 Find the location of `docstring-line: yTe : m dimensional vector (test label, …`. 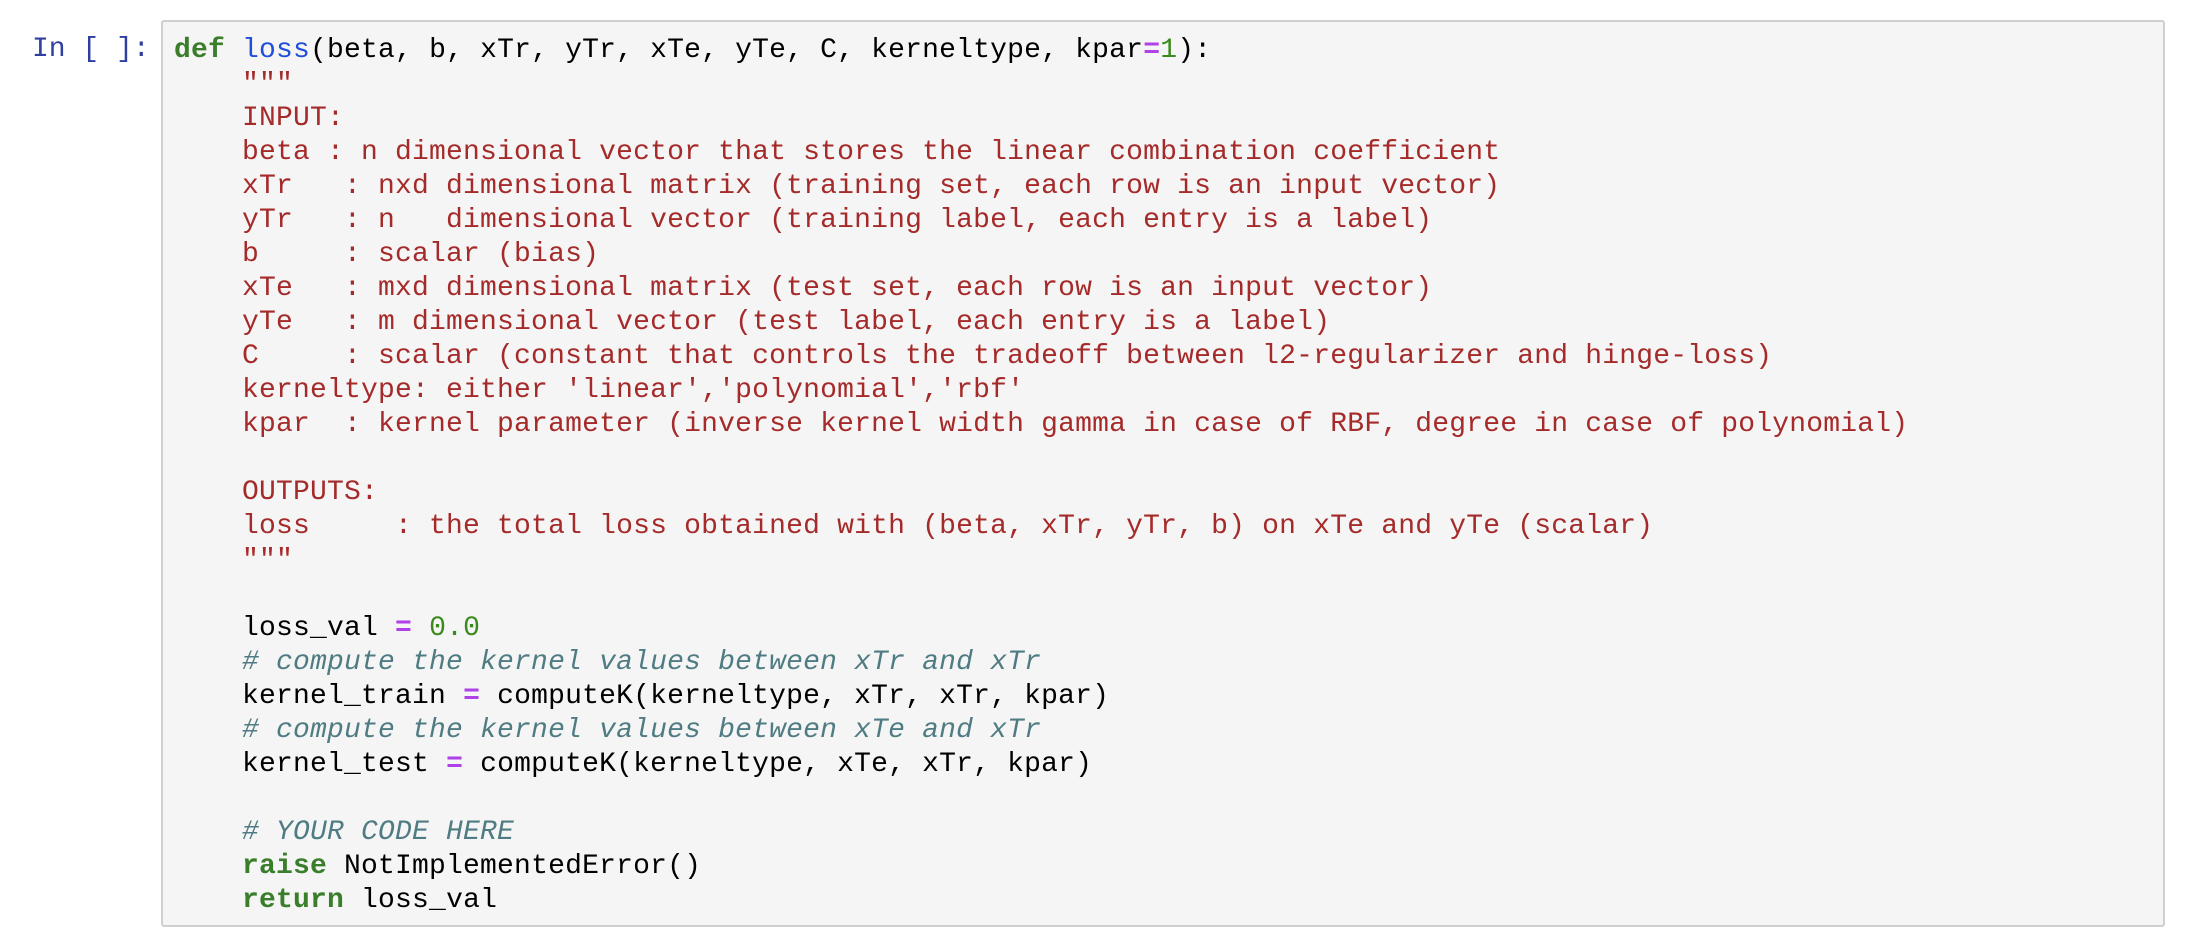

docstring-line: yTe : m dimensional vector (test label, … is located at coordinates (786, 322).